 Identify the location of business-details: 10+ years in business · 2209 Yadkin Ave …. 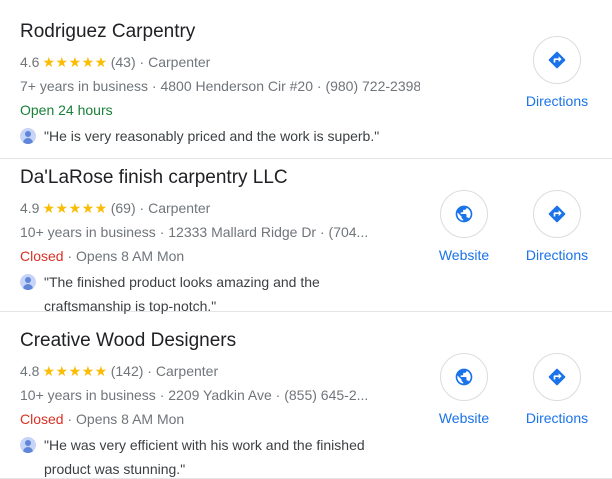
(194, 395).